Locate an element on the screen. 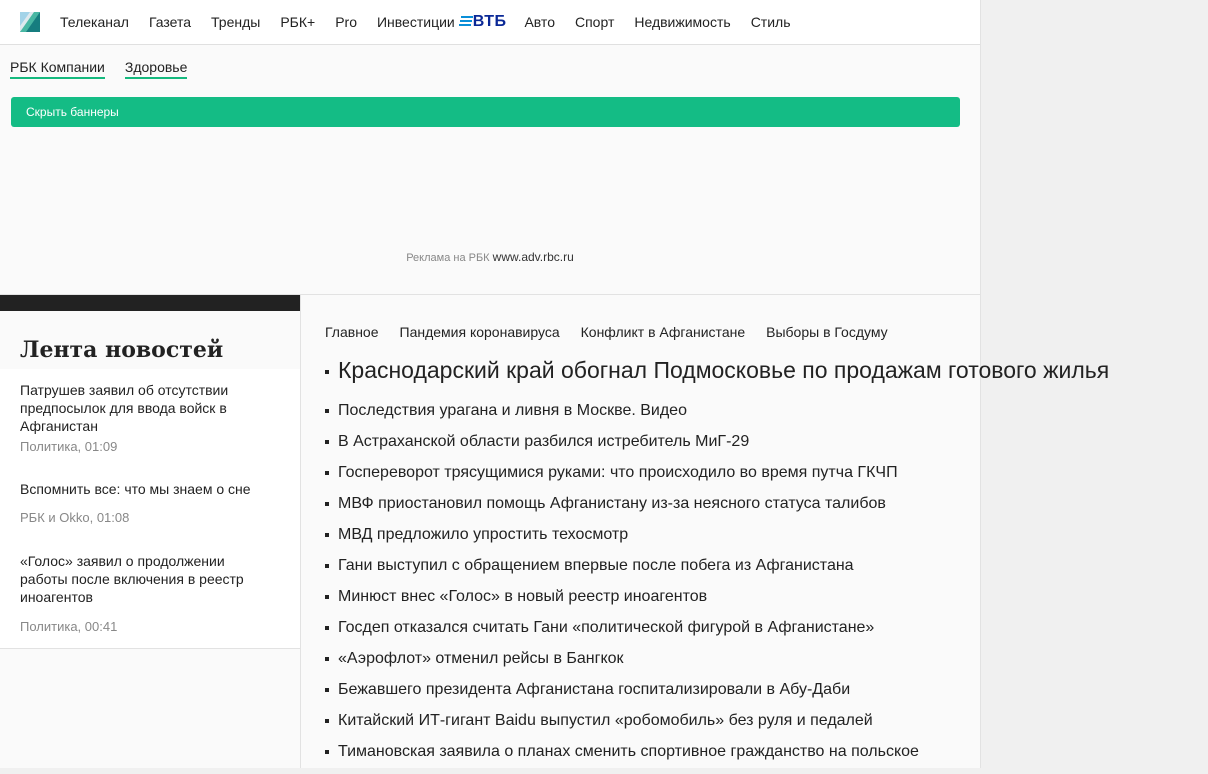 This screenshot has width=1208, height=774. nav-item-rbc-plus: РБК+ is located at coordinates (297, 22).